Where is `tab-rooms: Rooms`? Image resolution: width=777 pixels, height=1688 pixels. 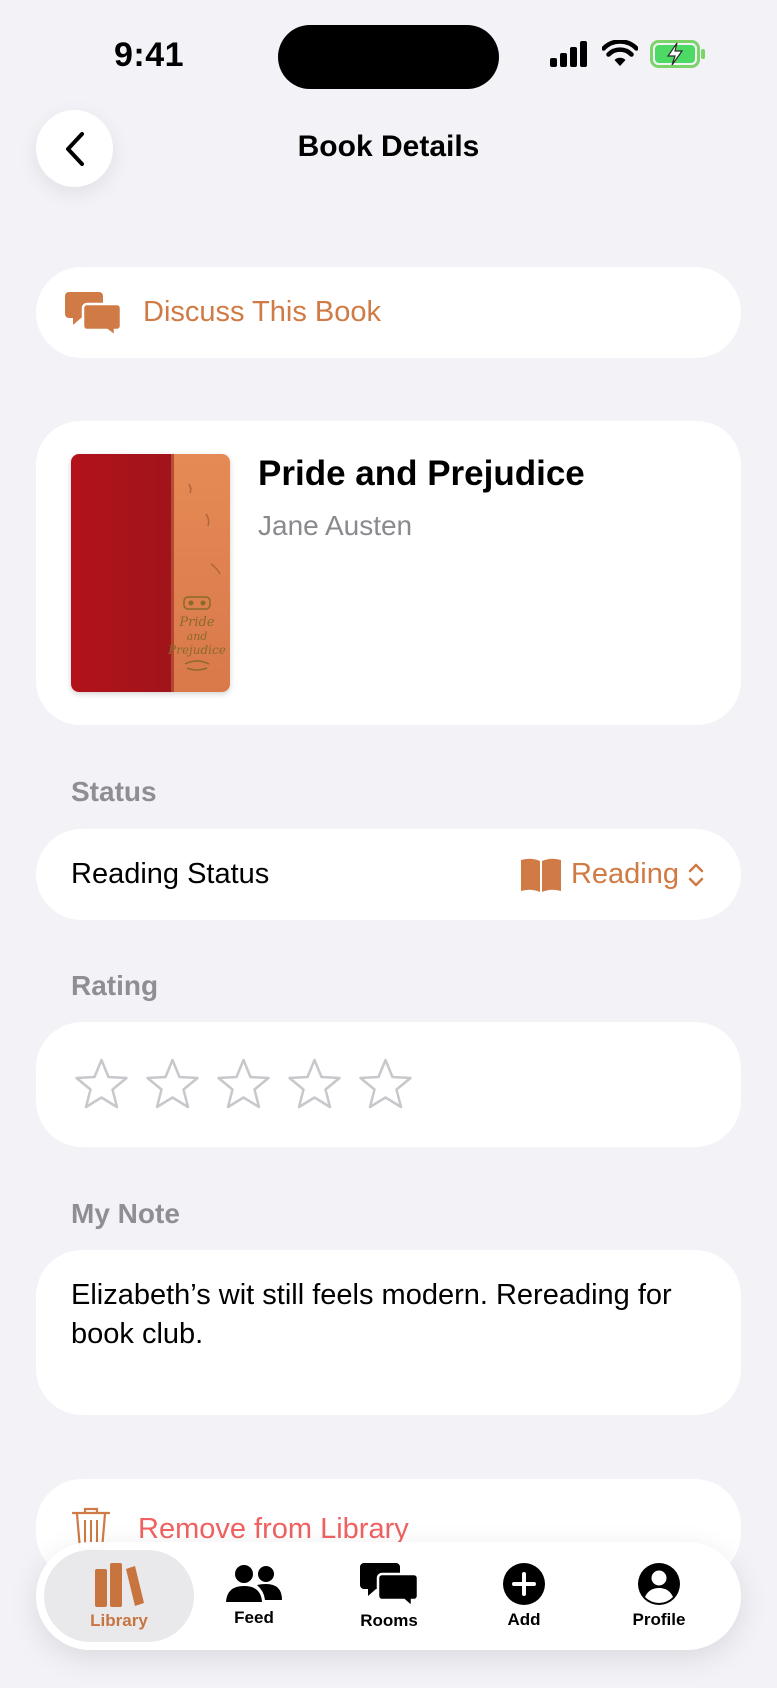
tab-rooms: Rooms is located at coordinates (389, 1596).